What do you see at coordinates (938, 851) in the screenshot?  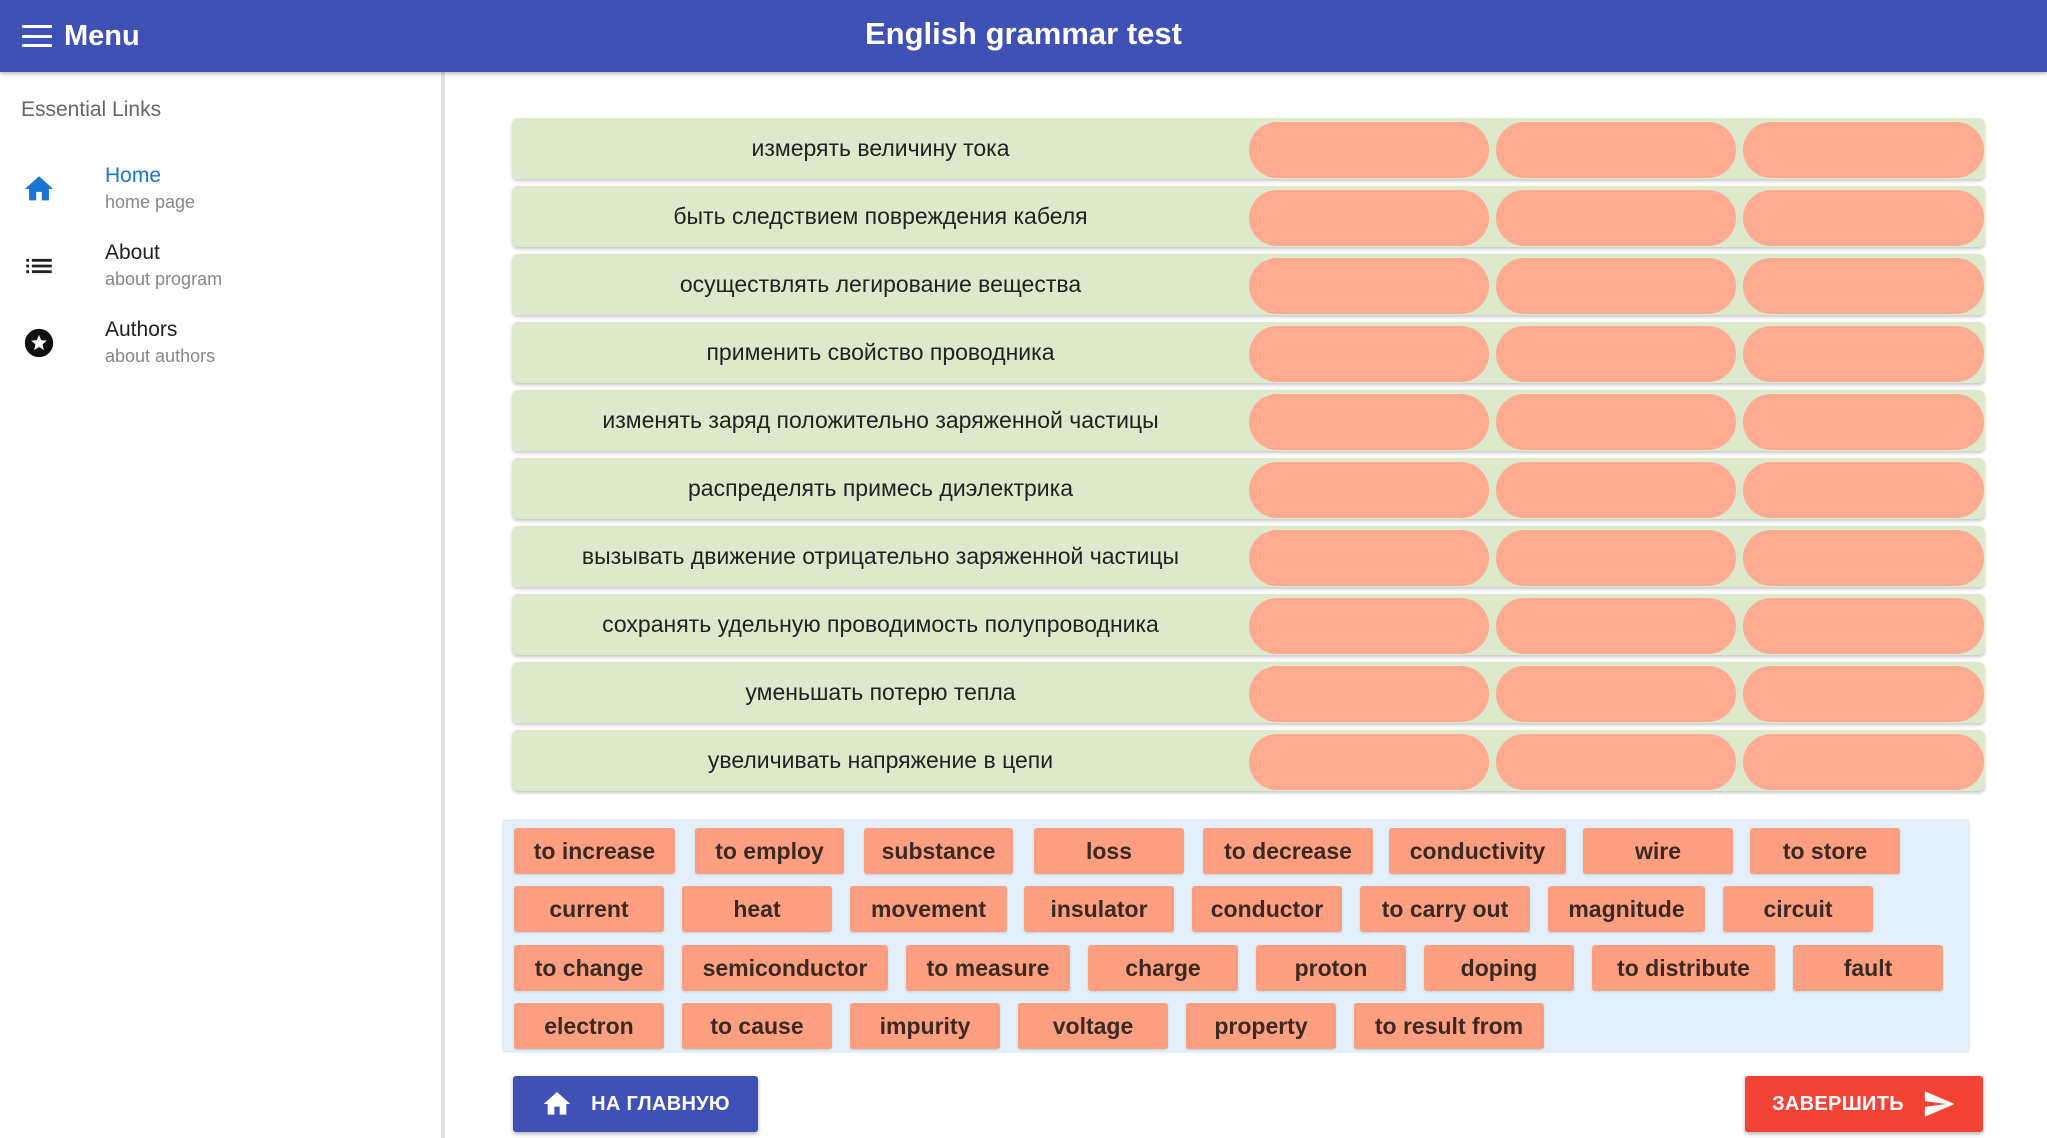 I see `word-chip: substance` at bounding box center [938, 851].